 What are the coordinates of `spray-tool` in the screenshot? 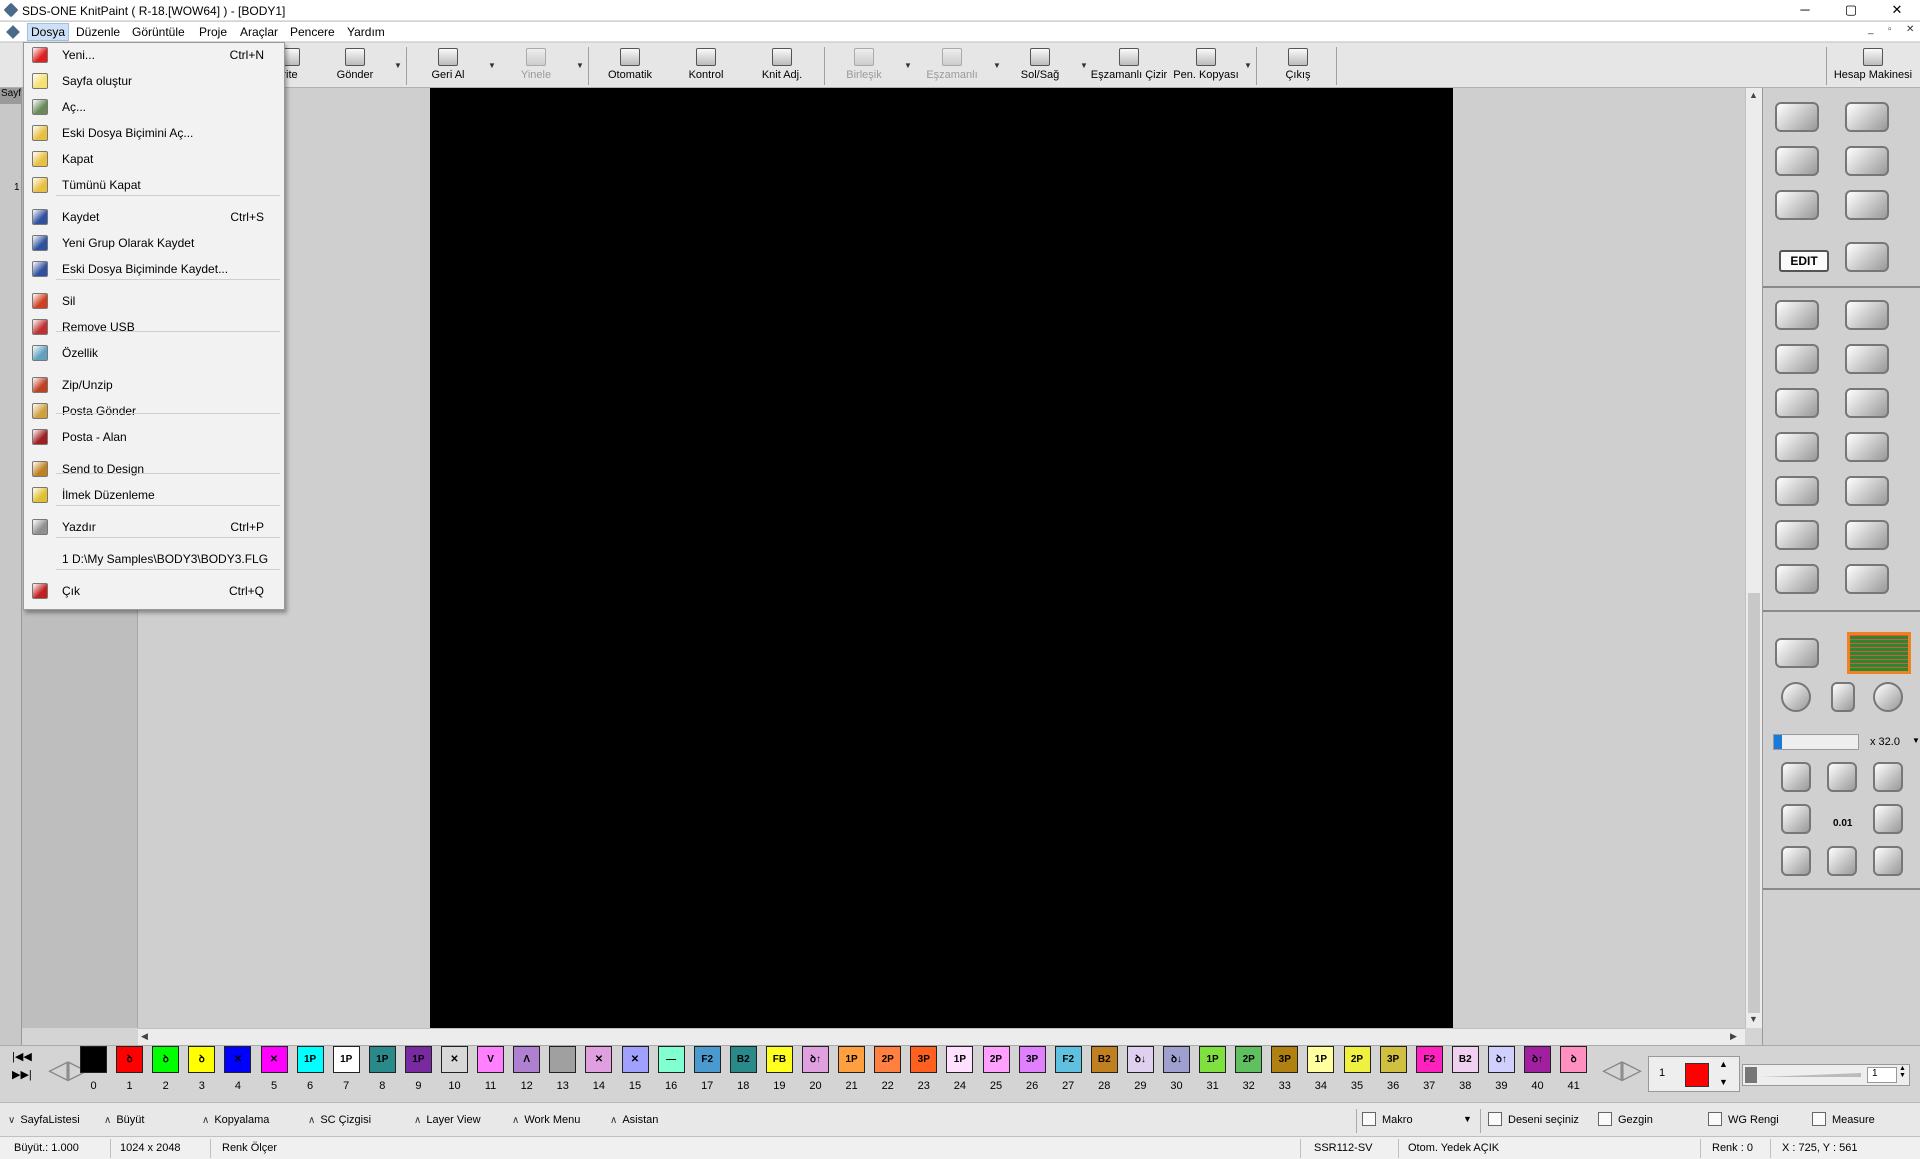 It's located at (1797, 403).